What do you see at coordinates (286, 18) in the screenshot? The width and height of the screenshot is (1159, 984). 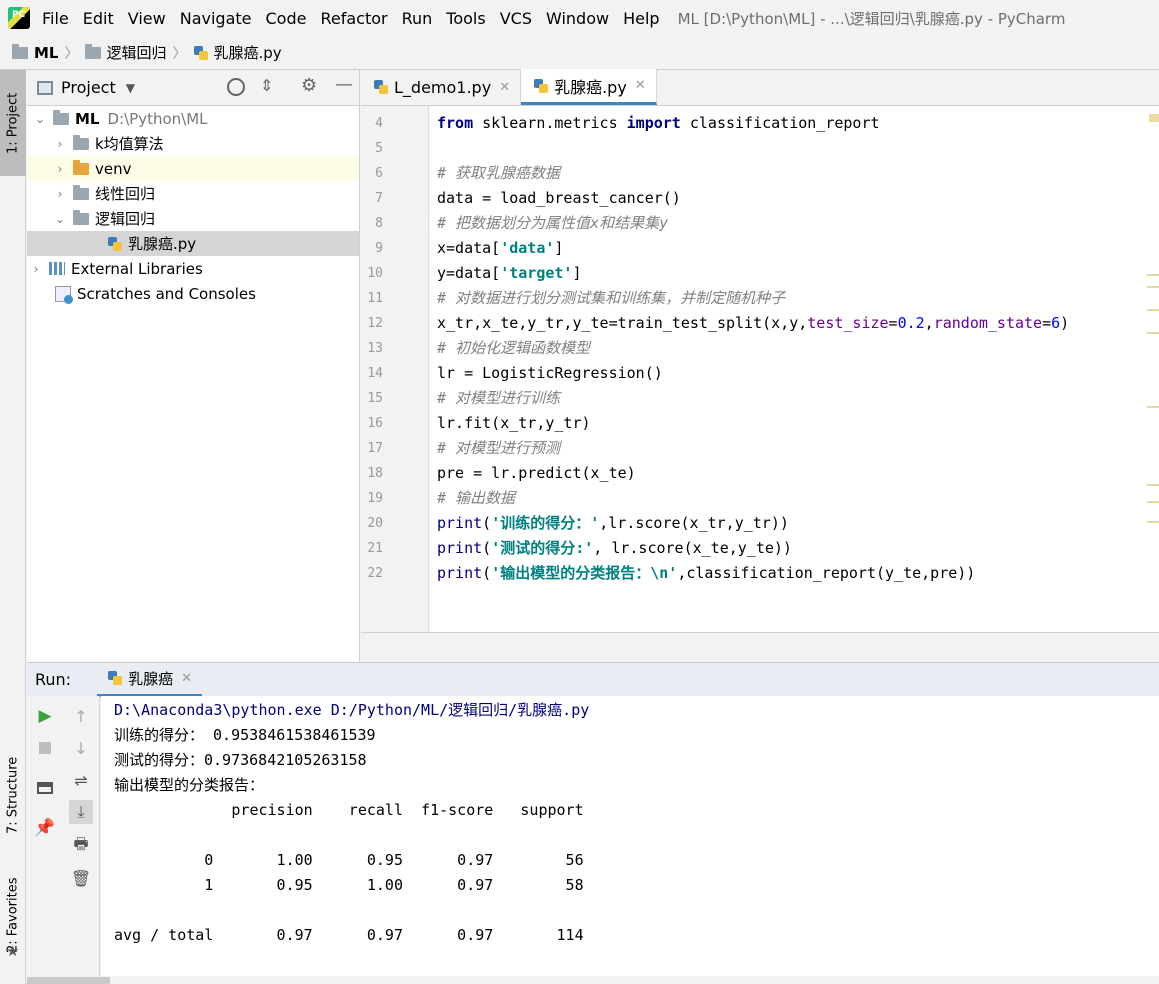 I see `menu-code: Code` at bounding box center [286, 18].